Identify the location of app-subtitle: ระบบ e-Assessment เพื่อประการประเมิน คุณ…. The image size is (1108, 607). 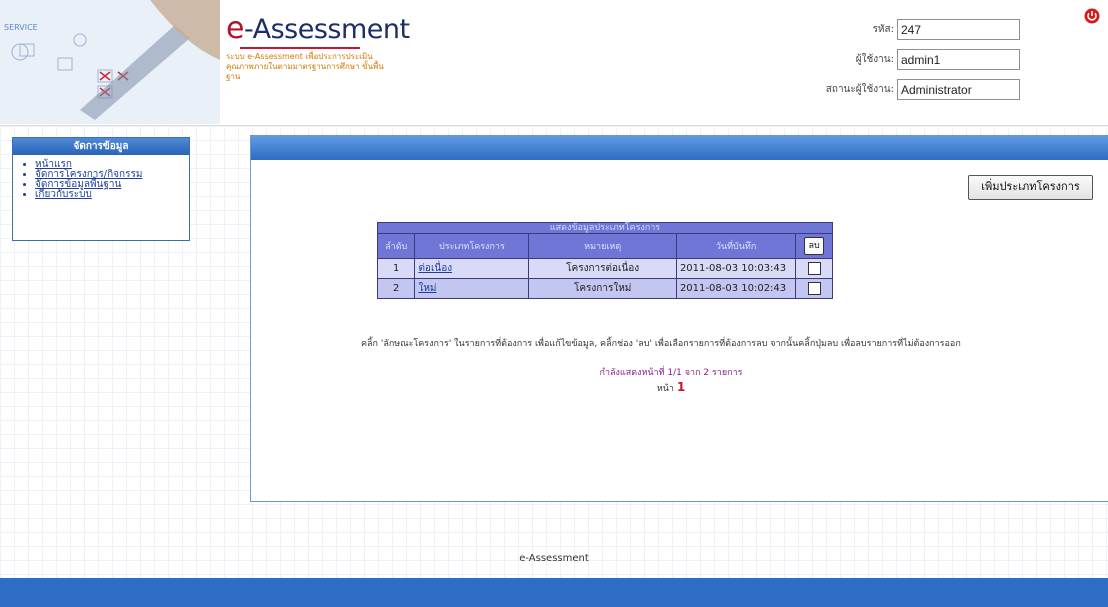
(305, 66).